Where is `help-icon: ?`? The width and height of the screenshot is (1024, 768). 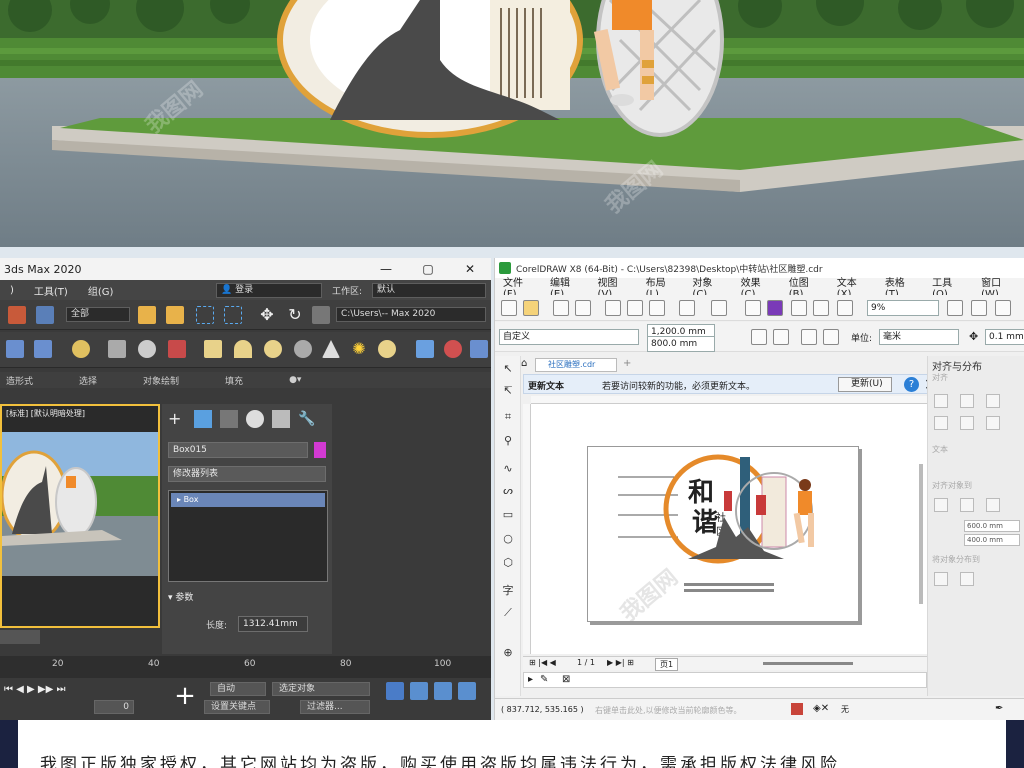 help-icon: ? is located at coordinates (911, 384).